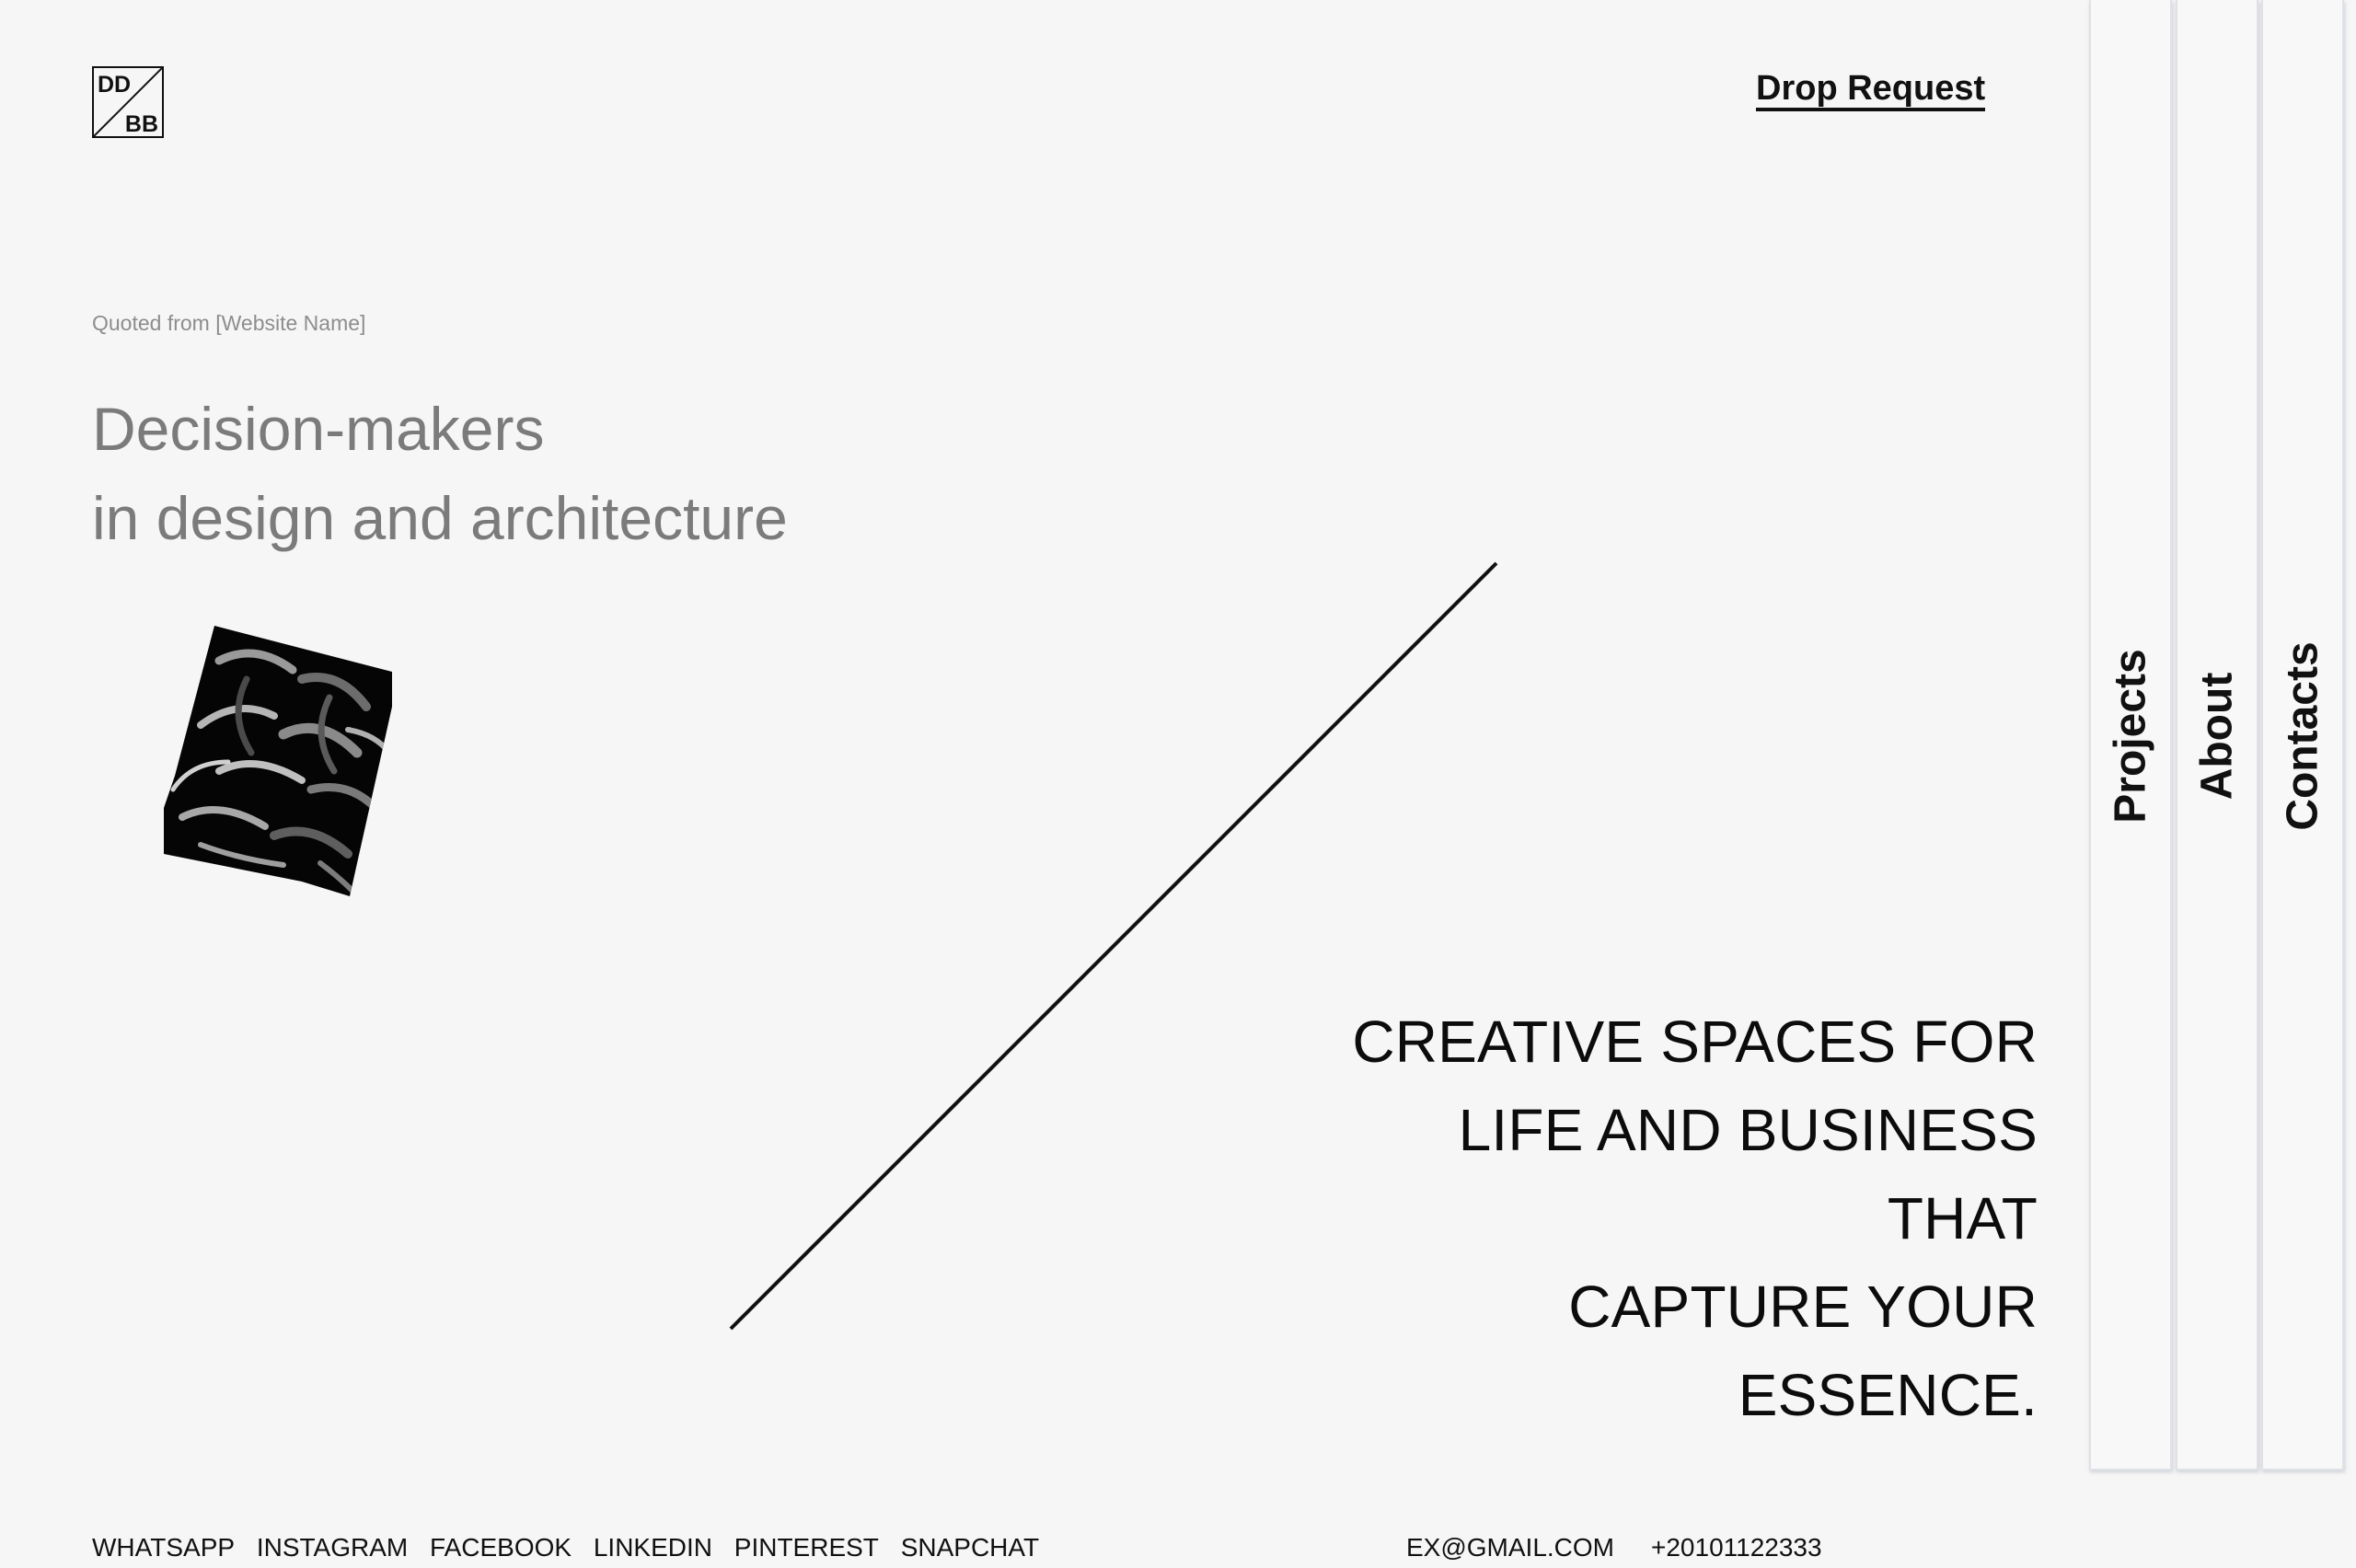 Image resolution: width=2356 pixels, height=1568 pixels. I want to click on tagline-line: CAPTURE YOUR, so click(1803, 1307).